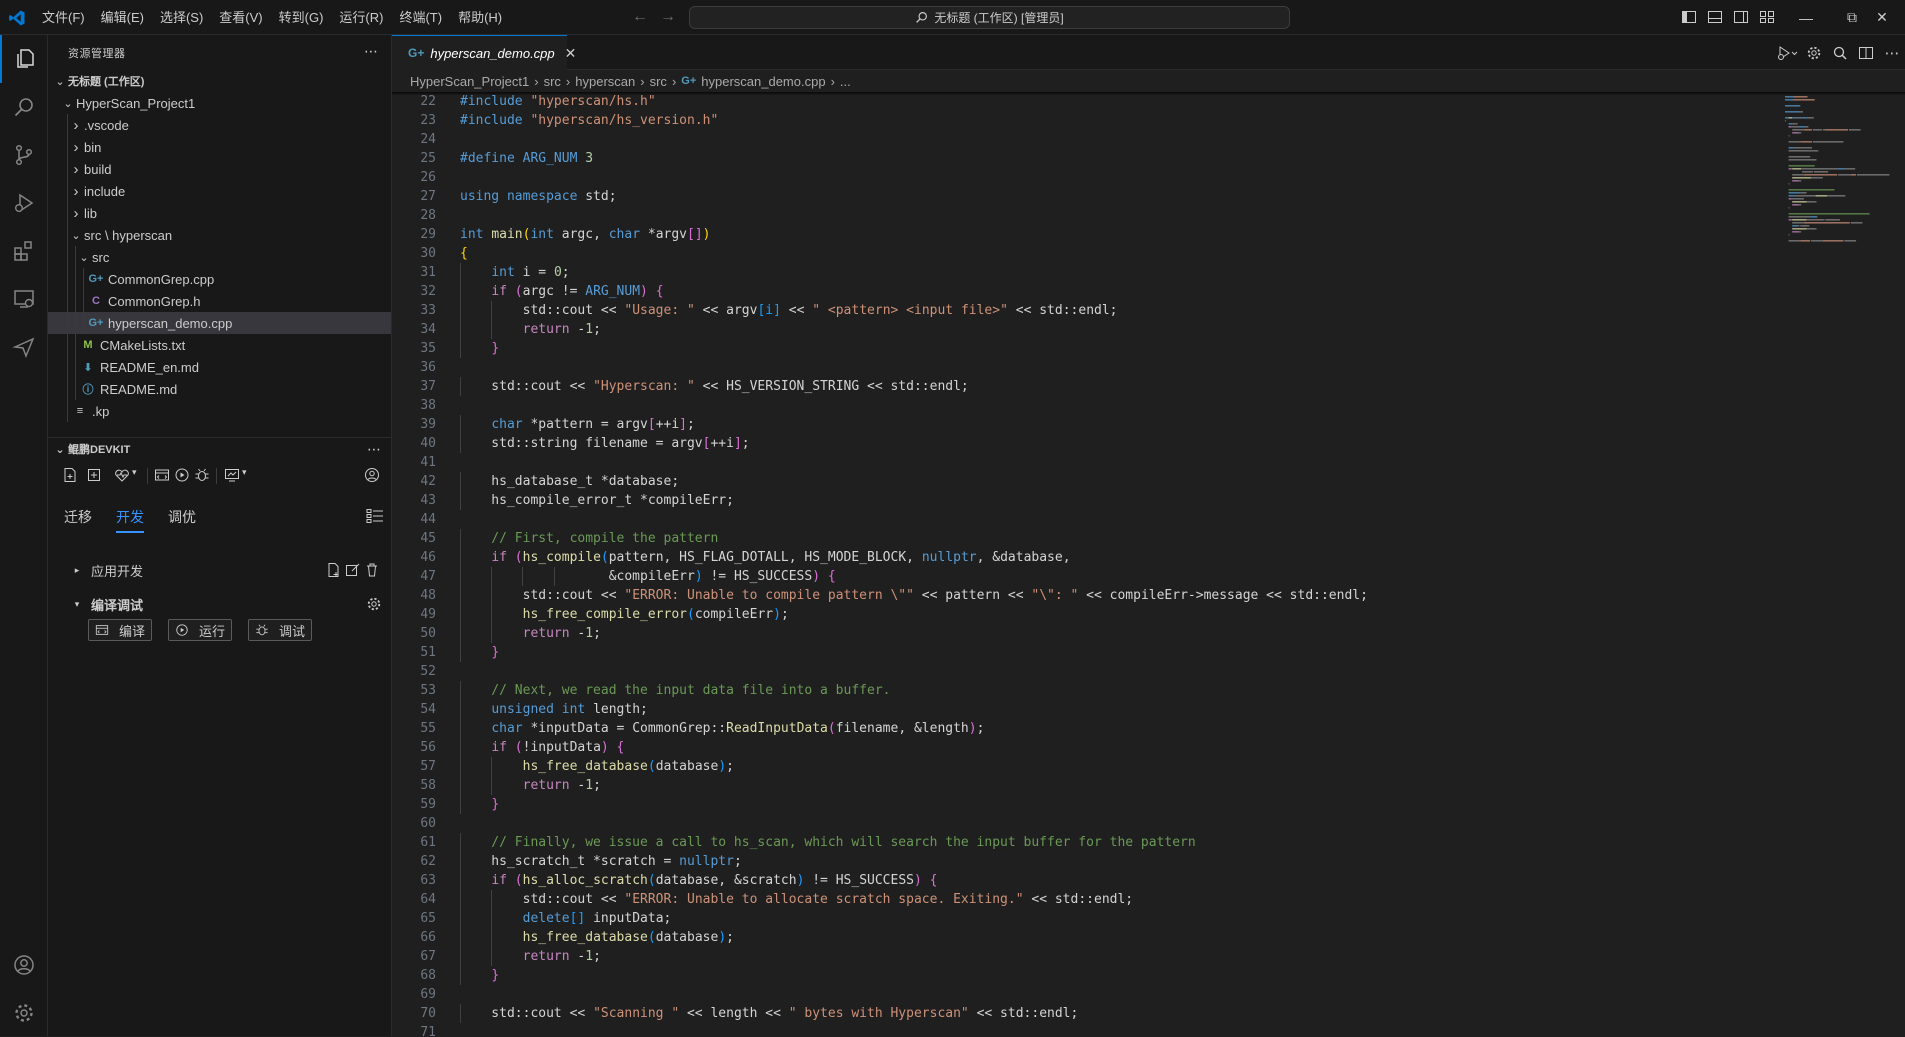 The width and height of the screenshot is (1905, 1037). Describe the element at coordinates (428, 1013) in the screenshot. I see `line-number: 70` at that location.